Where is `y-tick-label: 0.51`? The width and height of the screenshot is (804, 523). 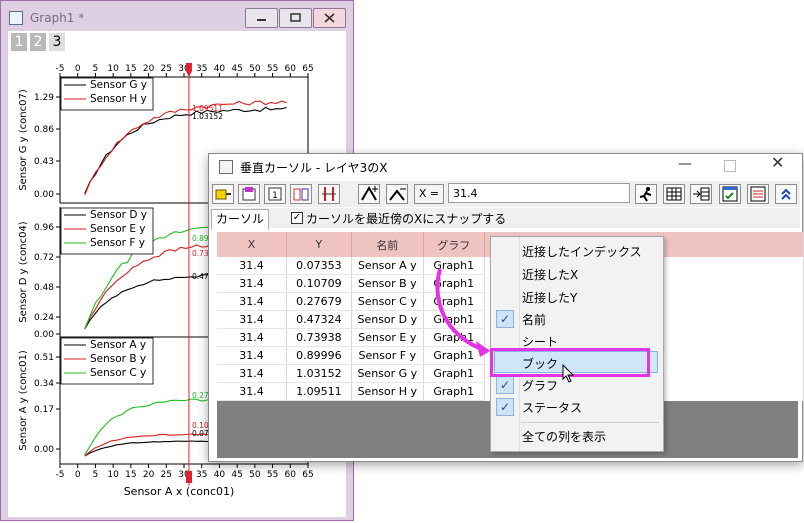
y-tick-label: 0.51 is located at coordinates (44, 358).